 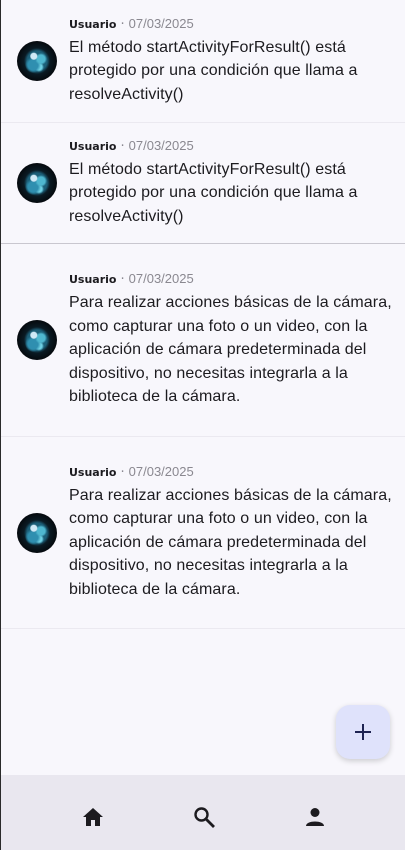 I want to click on person-icon, so click(x=315, y=817).